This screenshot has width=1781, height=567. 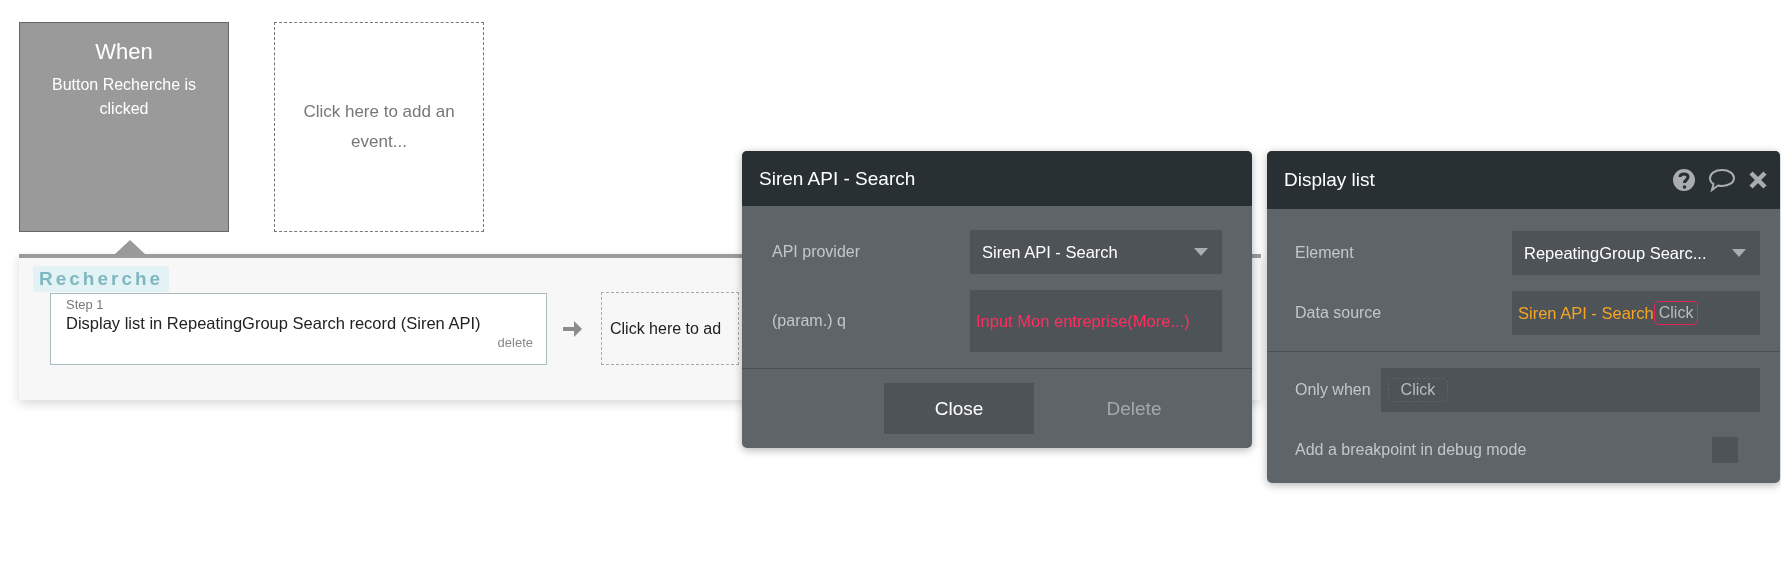 What do you see at coordinates (809, 321) in the screenshot?
I see `field-label: (param.) q` at bounding box center [809, 321].